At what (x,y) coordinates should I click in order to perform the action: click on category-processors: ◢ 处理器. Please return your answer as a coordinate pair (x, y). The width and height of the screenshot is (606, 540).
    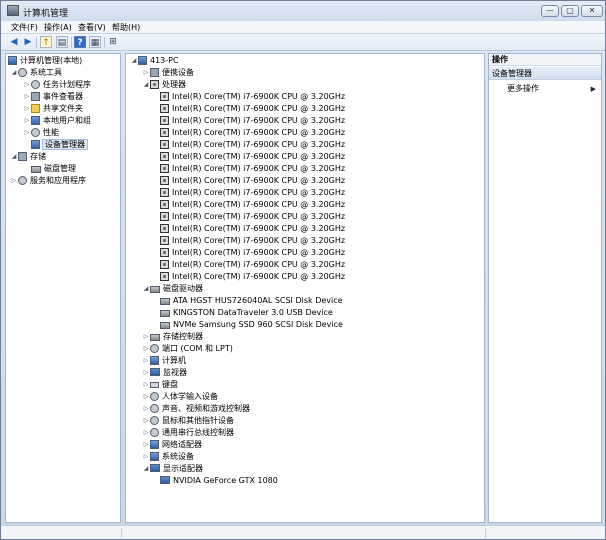
    Looking at the image, I should click on (164, 85).